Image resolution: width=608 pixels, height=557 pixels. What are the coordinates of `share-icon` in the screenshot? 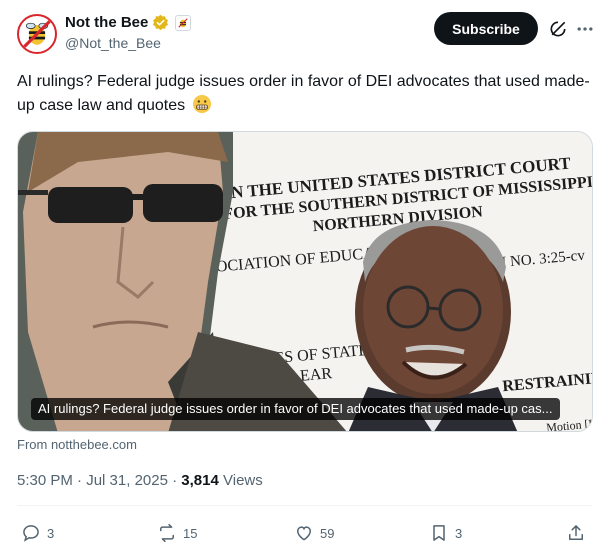 It's located at (576, 532).